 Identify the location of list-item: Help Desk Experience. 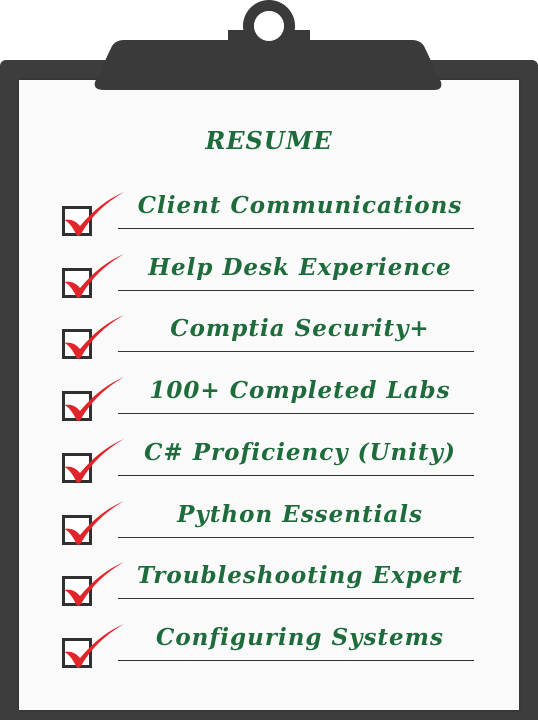
(269, 281).